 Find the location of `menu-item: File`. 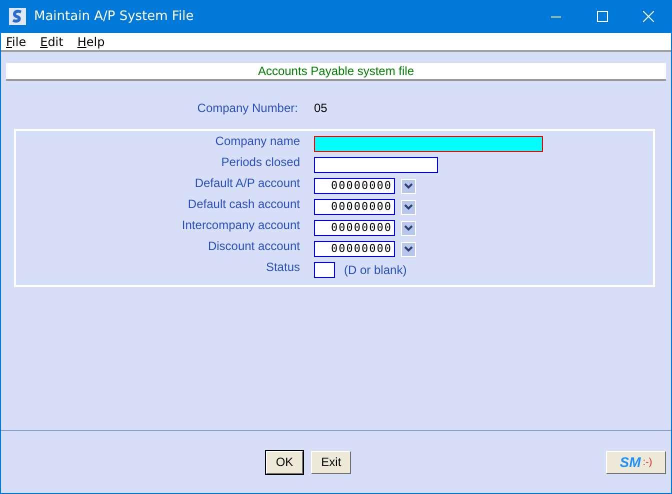

menu-item: File is located at coordinates (16, 41).